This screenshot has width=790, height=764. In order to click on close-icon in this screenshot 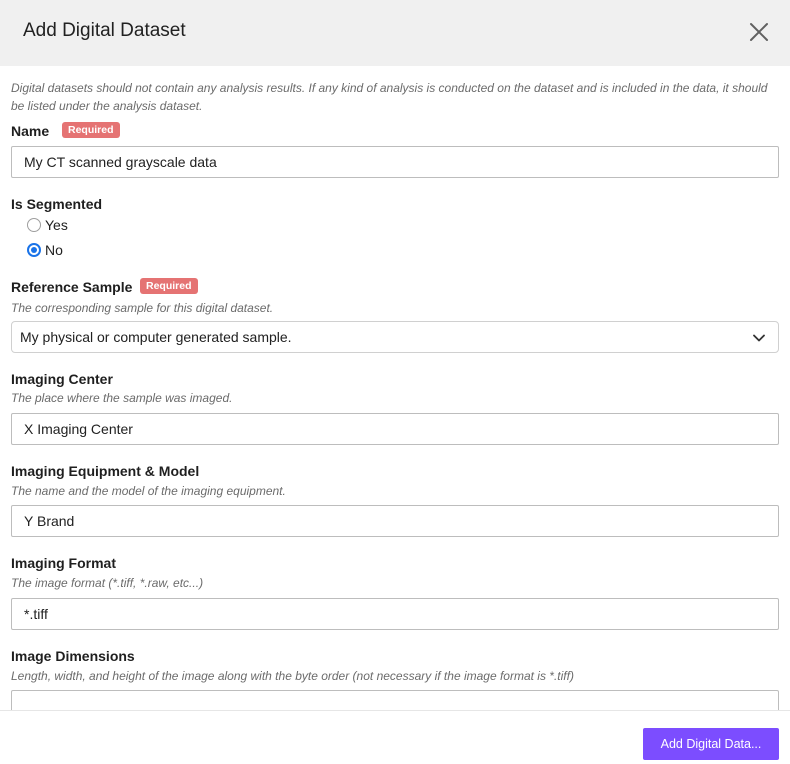, I will do `click(759, 32)`.